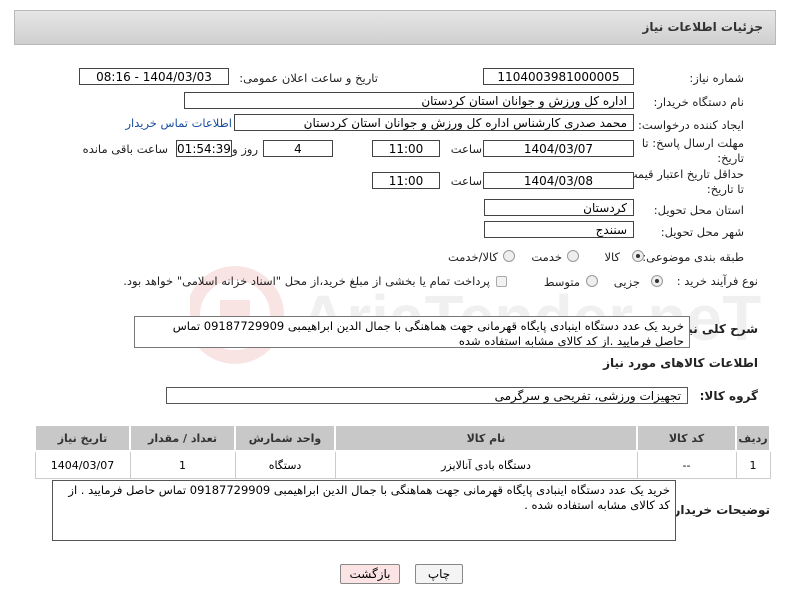 The image size is (788, 598). I want to click on deadline-label-line2: تاریخ:, so click(730, 158).